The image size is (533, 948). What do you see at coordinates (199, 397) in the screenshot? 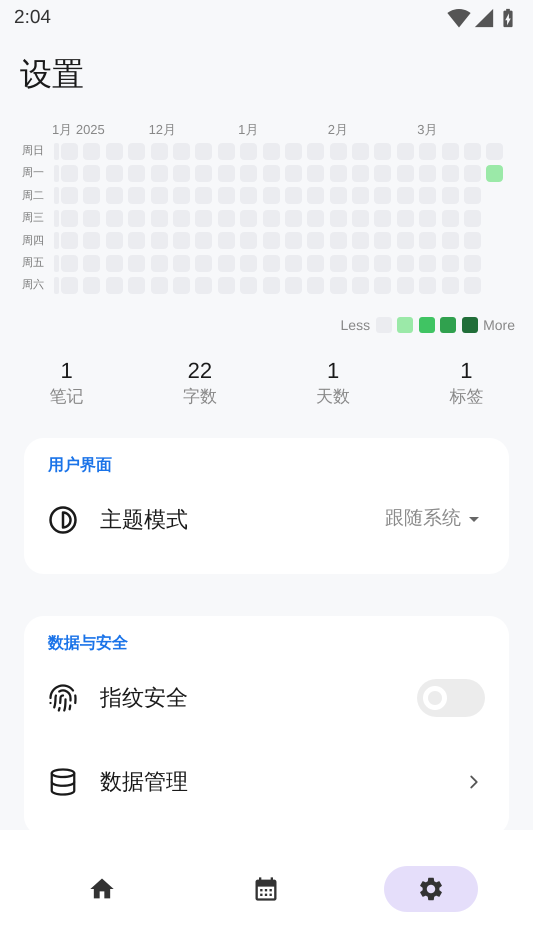
I see `stat-label: 字数` at bounding box center [199, 397].